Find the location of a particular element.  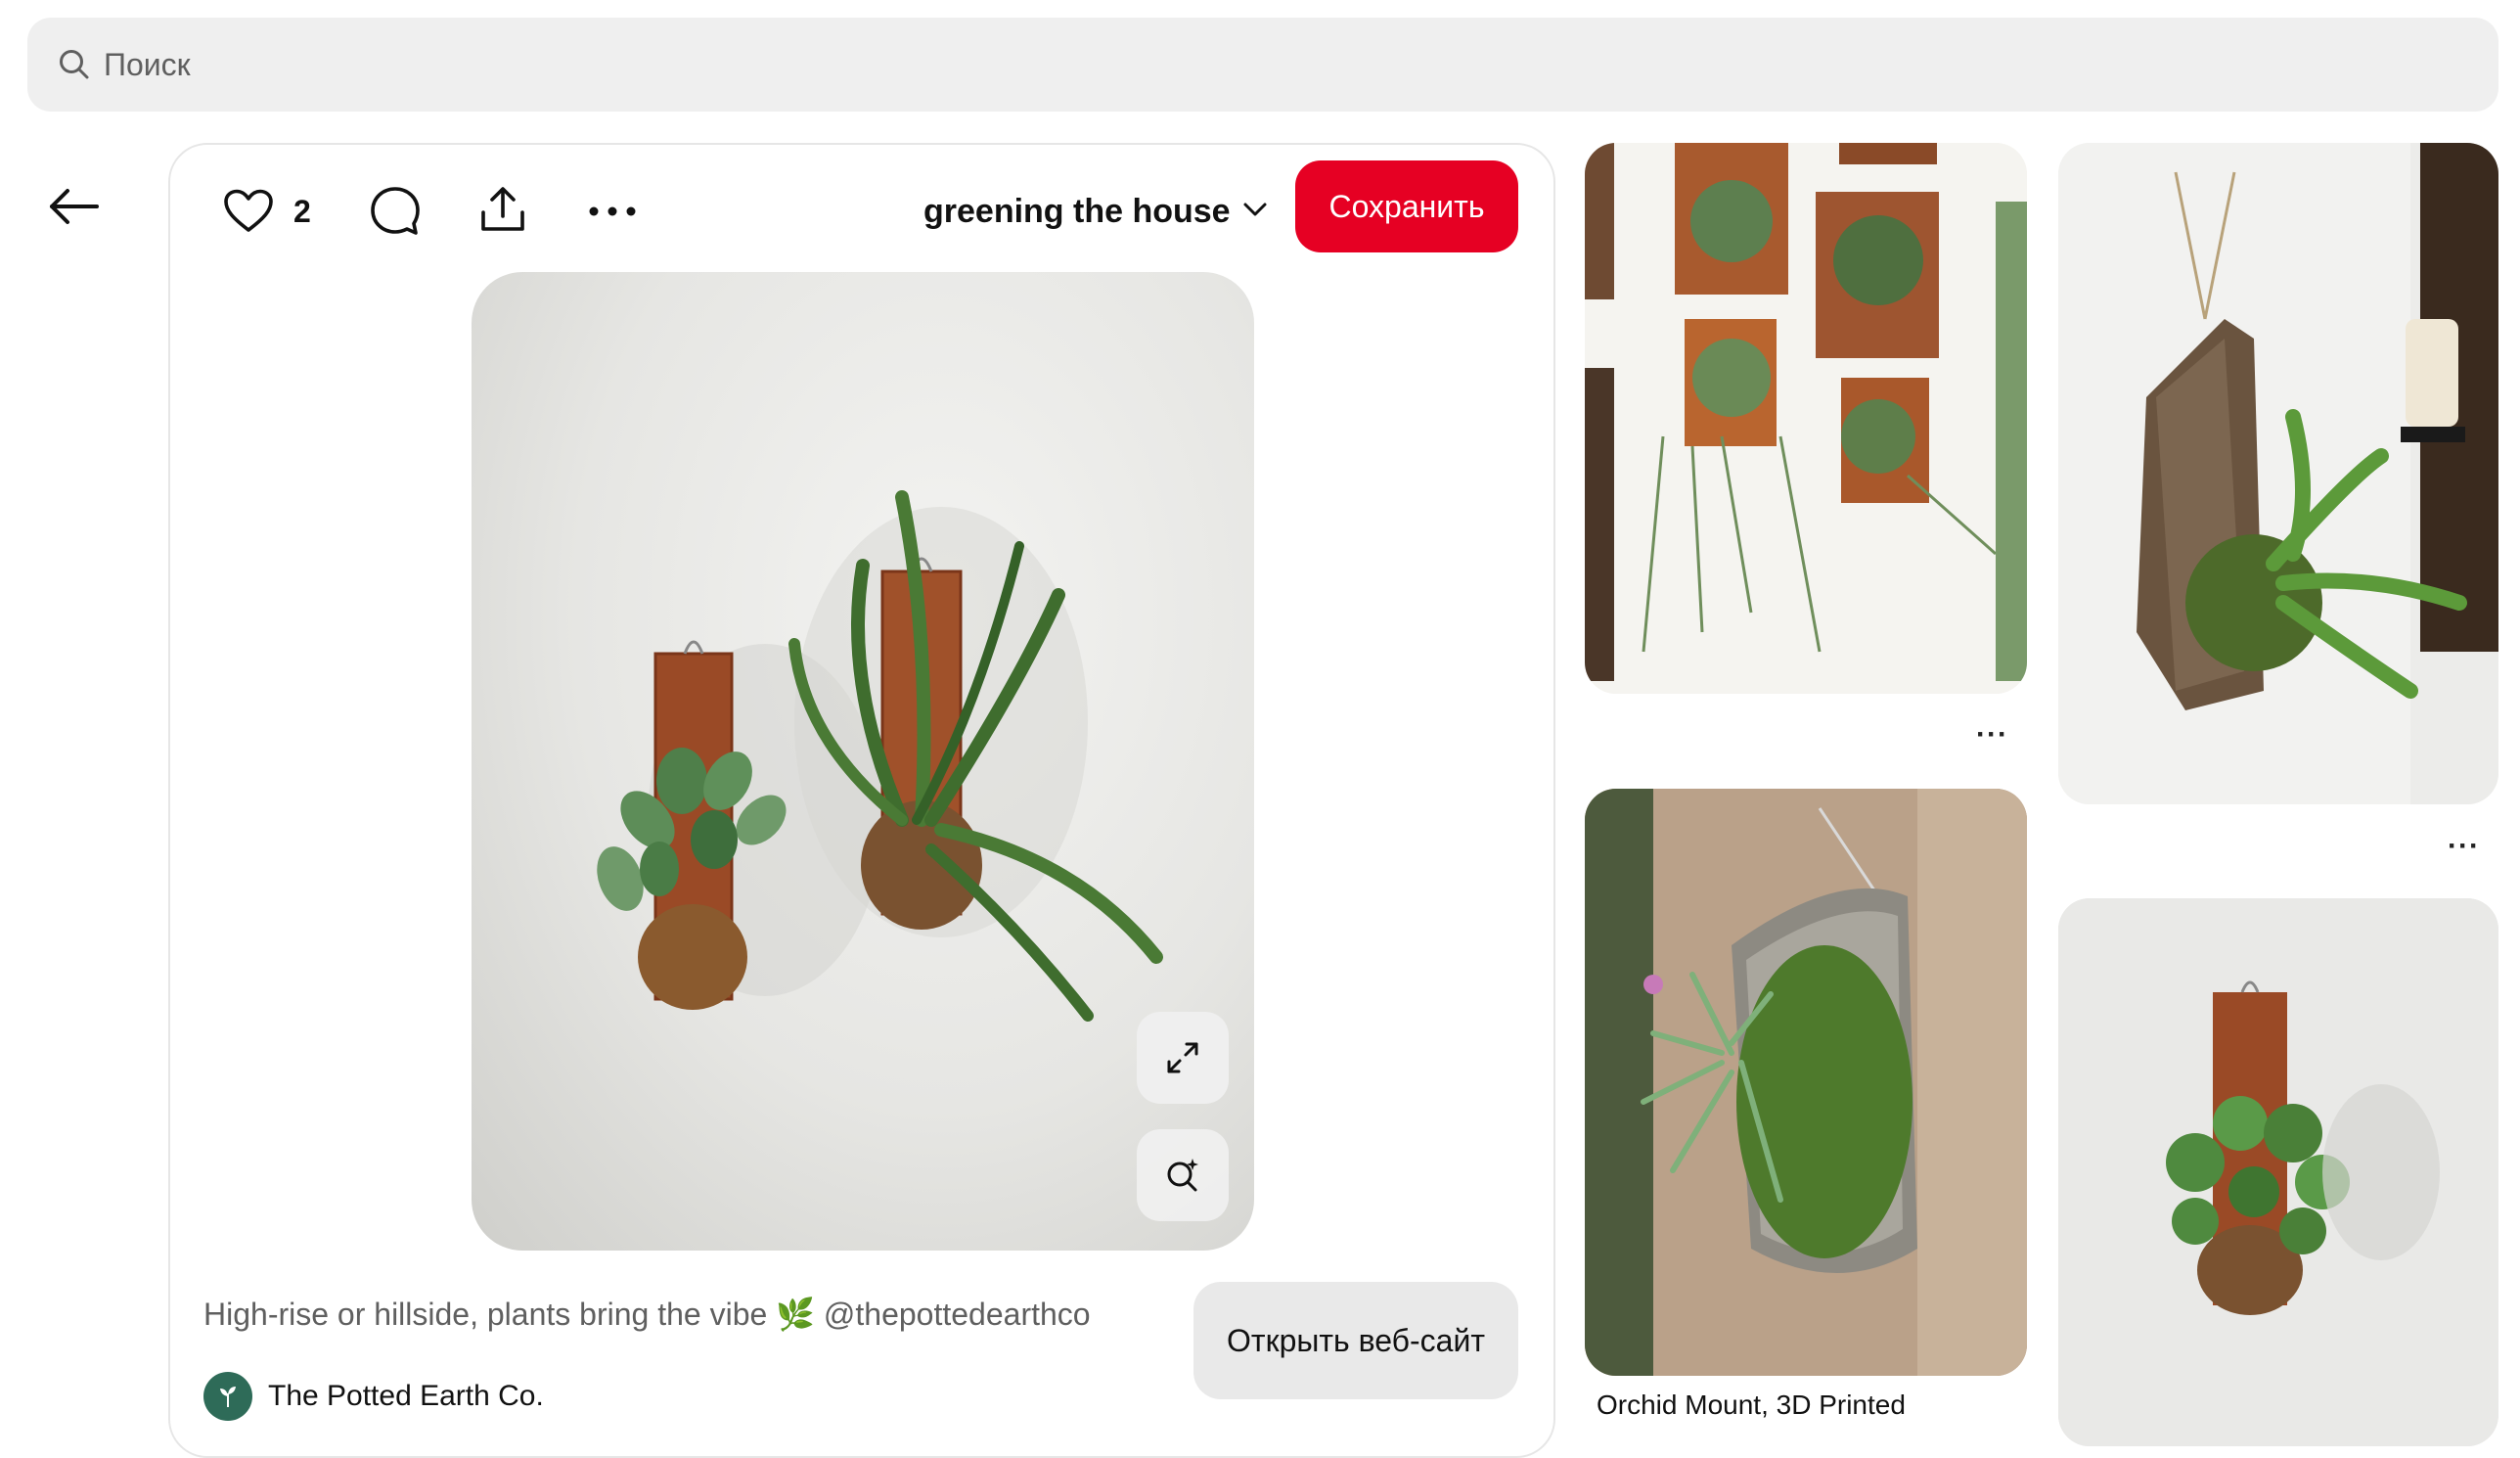

share-button is located at coordinates (502, 209).